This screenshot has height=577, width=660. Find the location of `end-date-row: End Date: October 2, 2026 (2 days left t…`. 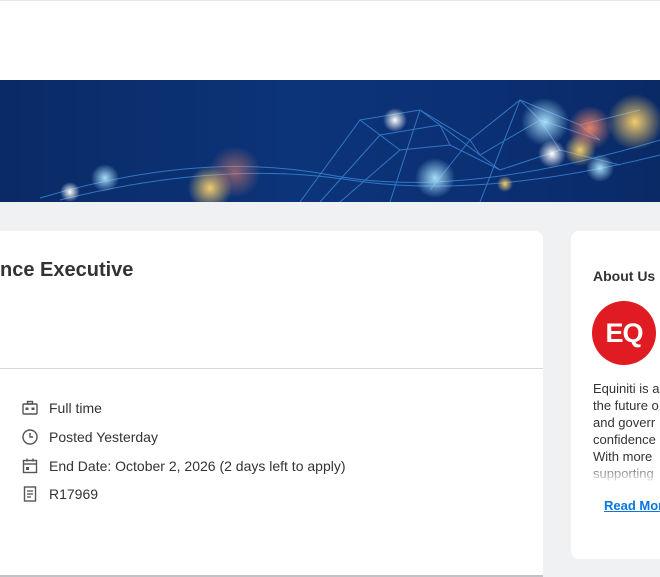

end-date-row: End Date: October 2, 2026 (2 days left t… is located at coordinates (183, 466).